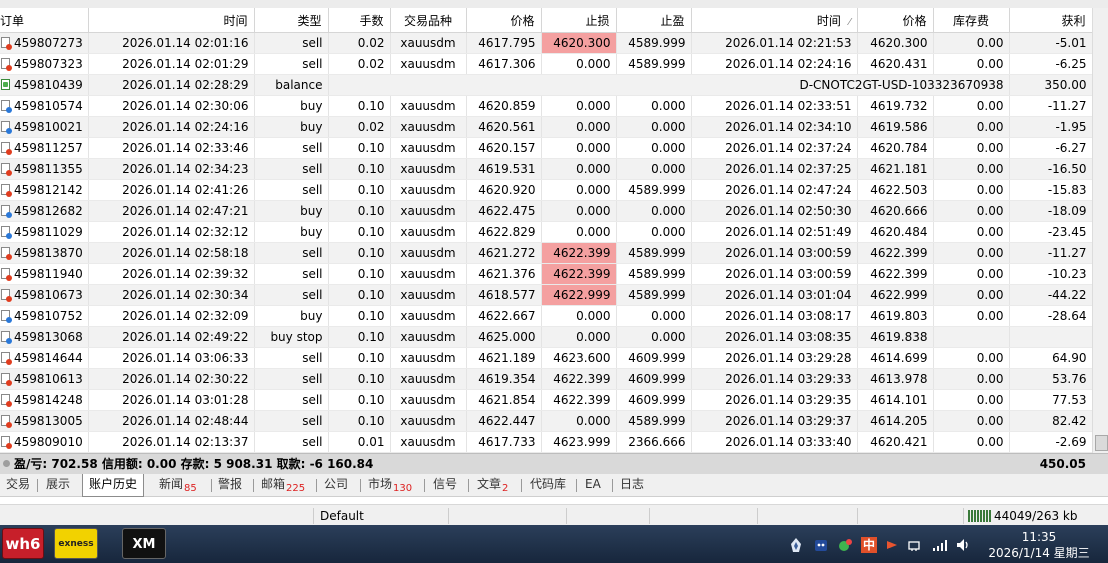 Image resolution: width=1108 pixels, height=563 pixels. I want to click on profit-cell: -6.25, so click(1050, 64).